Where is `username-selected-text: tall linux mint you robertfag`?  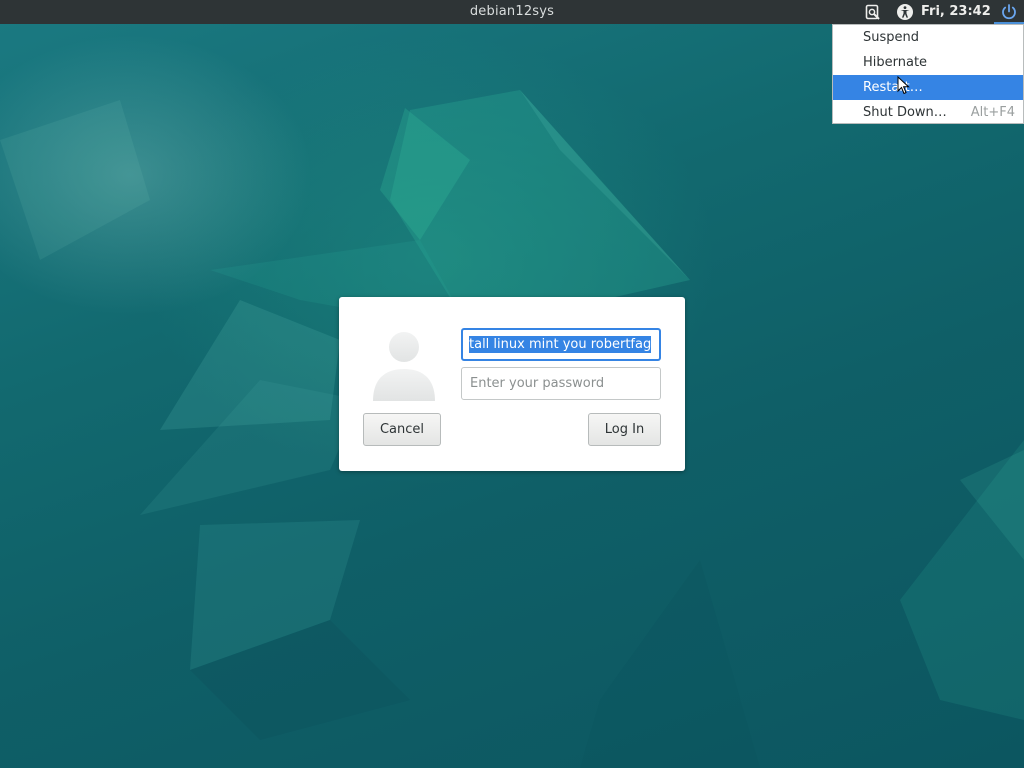 username-selected-text: tall linux mint you robertfag is located at coordinates (560, 344).